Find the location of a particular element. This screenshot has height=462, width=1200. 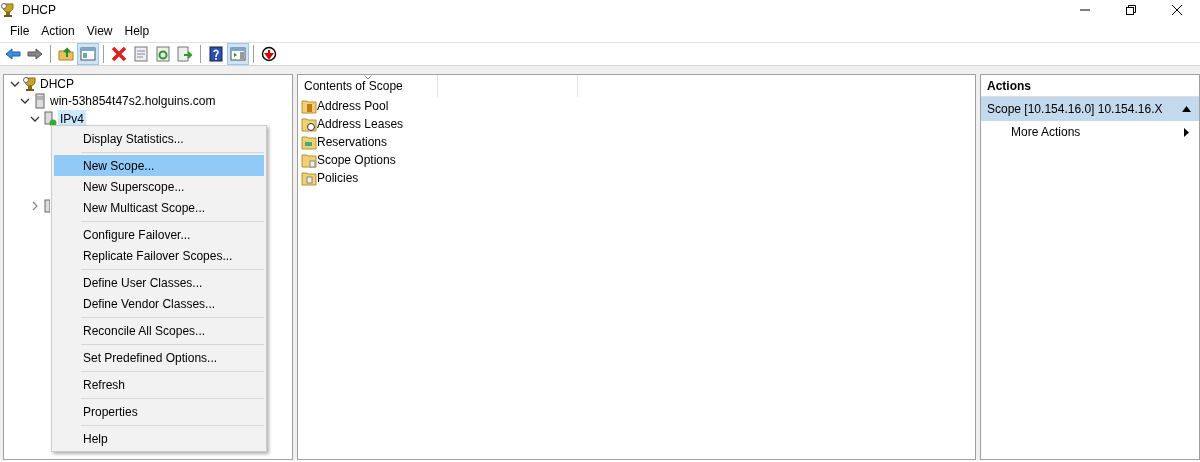

menu-item: Properties is located at coordinates (159, 411).